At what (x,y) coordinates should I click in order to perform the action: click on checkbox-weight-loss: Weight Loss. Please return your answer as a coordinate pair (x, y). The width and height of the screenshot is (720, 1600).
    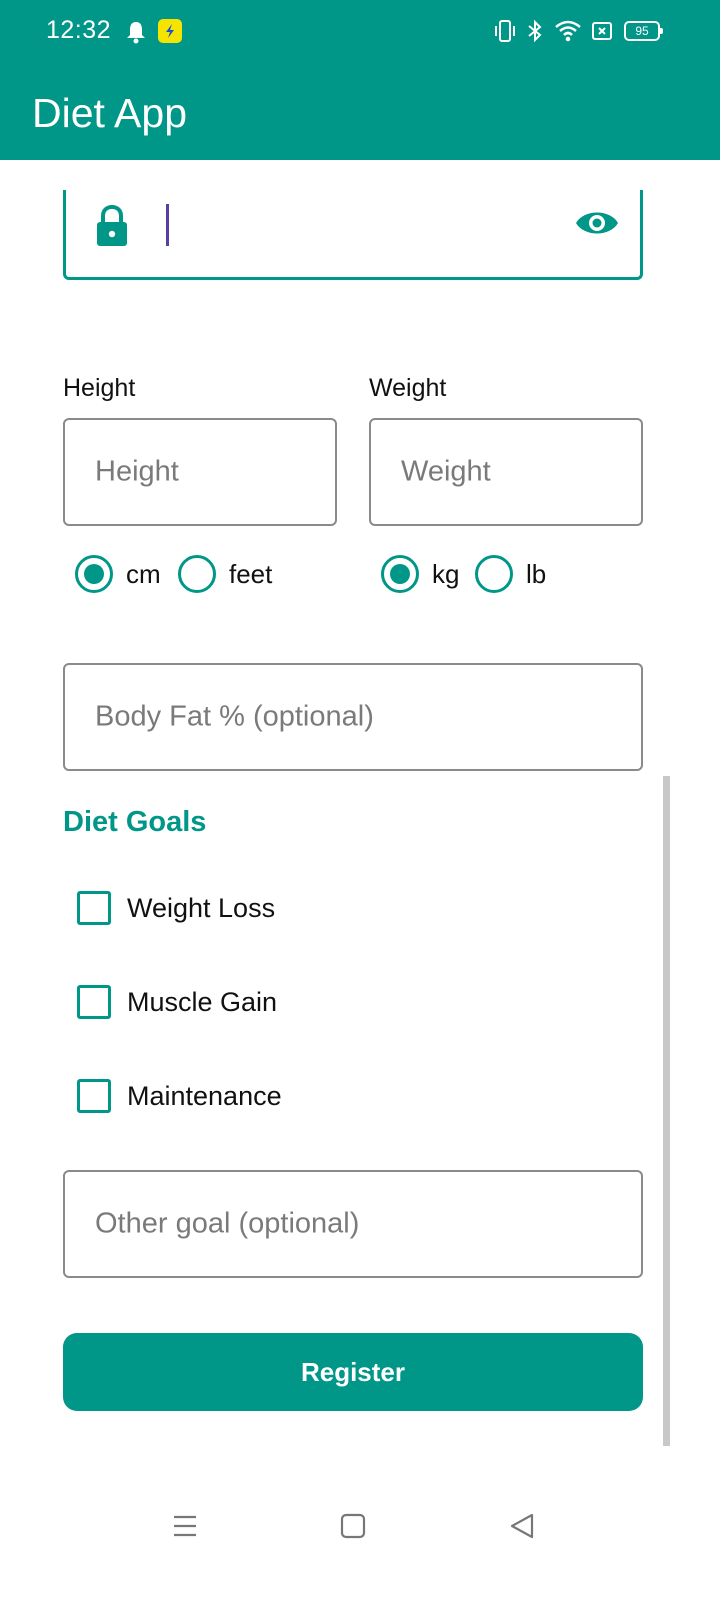
    Looking at the image, I should click on (176, 908).